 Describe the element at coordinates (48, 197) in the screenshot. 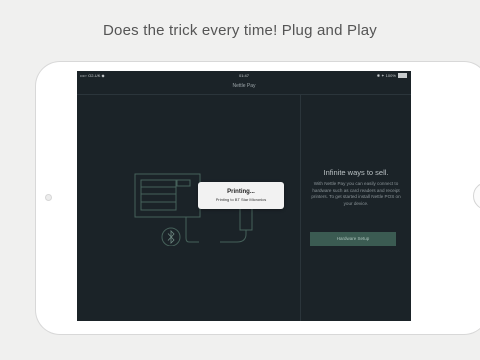

I see `camera-icon` at that location.